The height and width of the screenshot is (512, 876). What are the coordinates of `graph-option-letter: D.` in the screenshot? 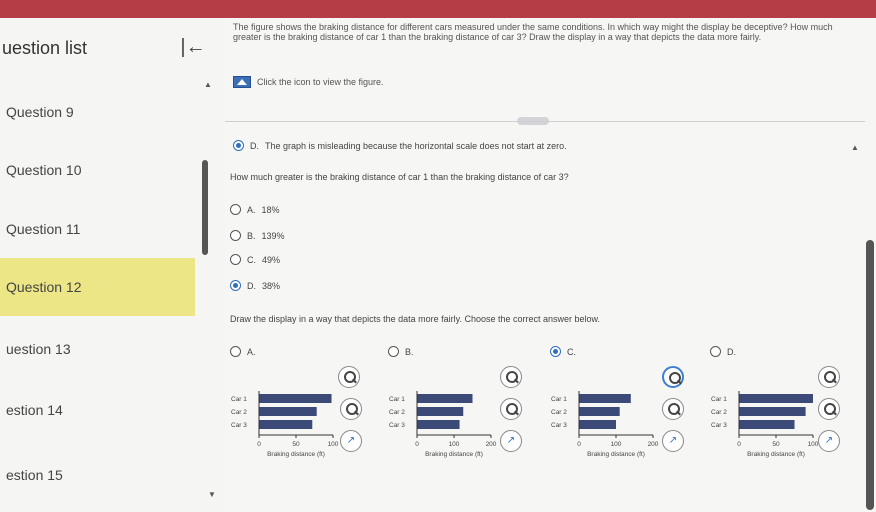 It's located at (731, 351).